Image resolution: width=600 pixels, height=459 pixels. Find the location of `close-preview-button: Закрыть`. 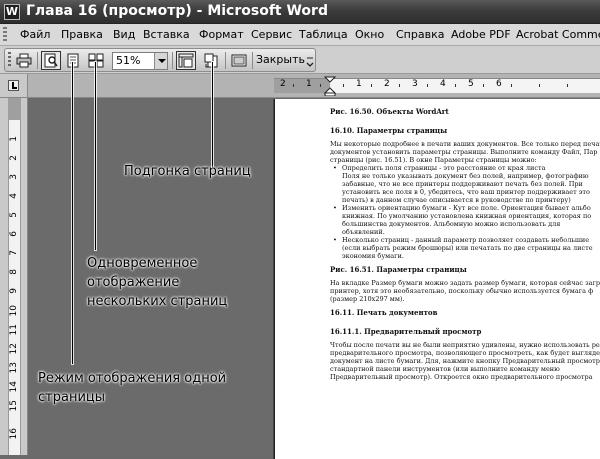

close-preview-button: Закрыть is located at coordinates (280, 59).